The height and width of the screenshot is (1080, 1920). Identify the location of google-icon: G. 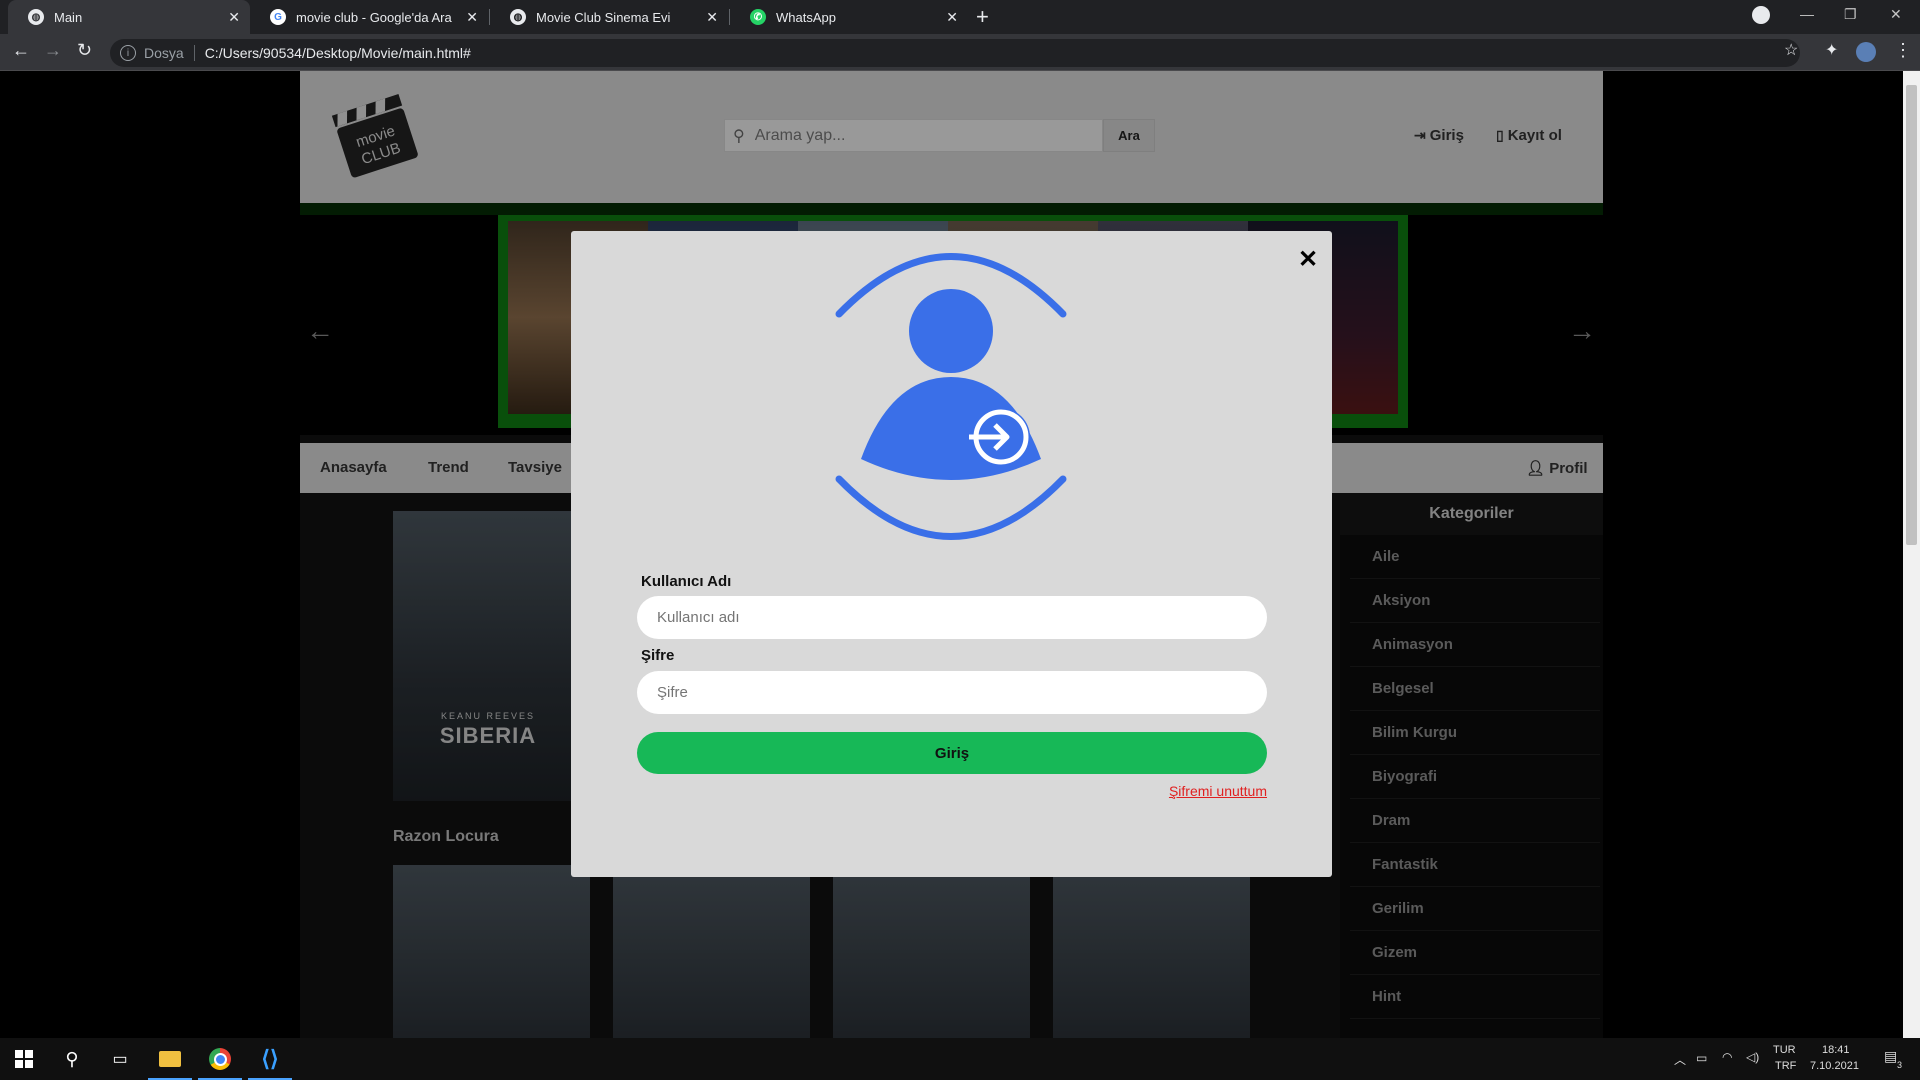
(278, 17).